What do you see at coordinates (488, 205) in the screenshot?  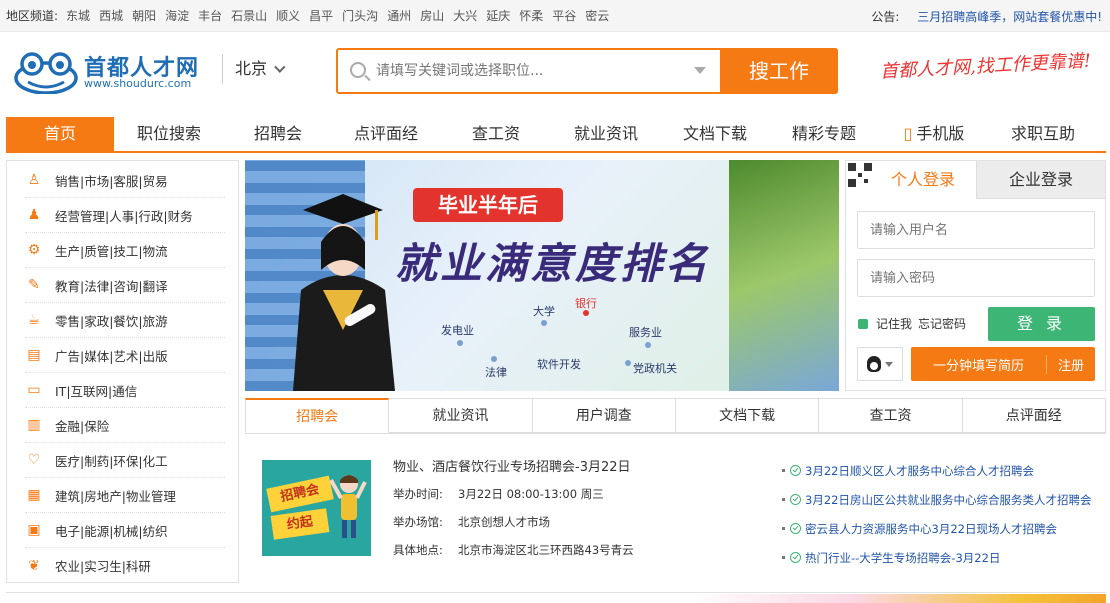 I see `banner-ribbon: 毕业半年后` at bounding box center [488, 205].